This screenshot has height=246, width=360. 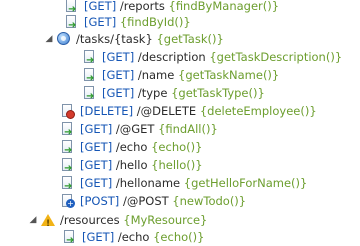 I want to click on tree-row-name: ➜ [GET] /name {getTaskName()}, so click(x=180, y=75).